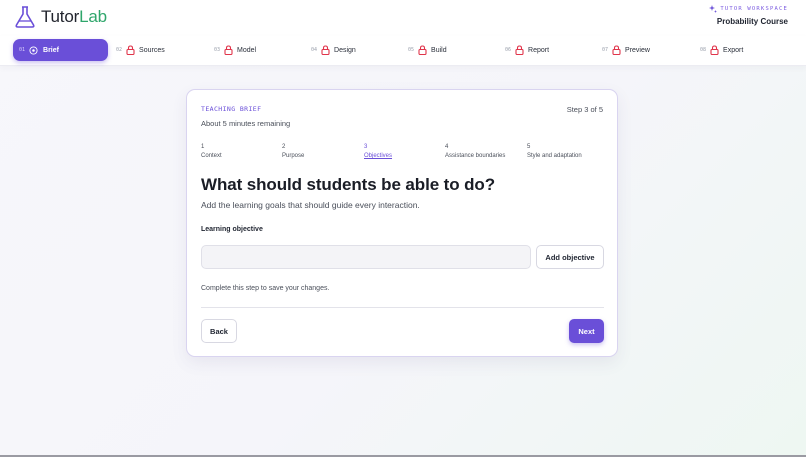 This screenshot has height=457, width=806. Describe the element at coordinates (439, 50) in the screenshot. I see `nav-item-label: Build` at that location.